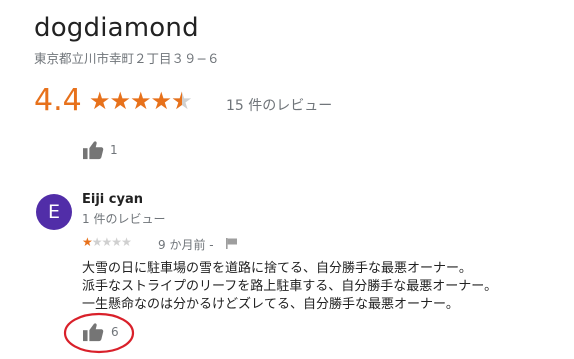  What do you see at coordinates (114, 150) in the screenshot?
I see `like-count: 1` at bounding box center [114, 150].